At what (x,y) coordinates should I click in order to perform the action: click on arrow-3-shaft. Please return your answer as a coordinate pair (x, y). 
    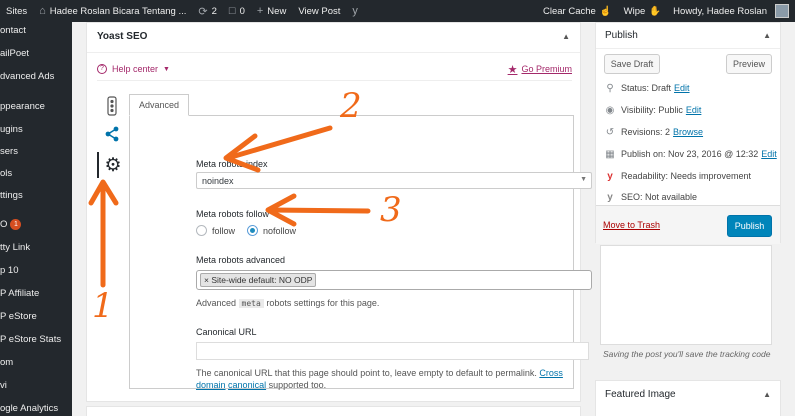
    Looking at the image, I should click on (319, 210).